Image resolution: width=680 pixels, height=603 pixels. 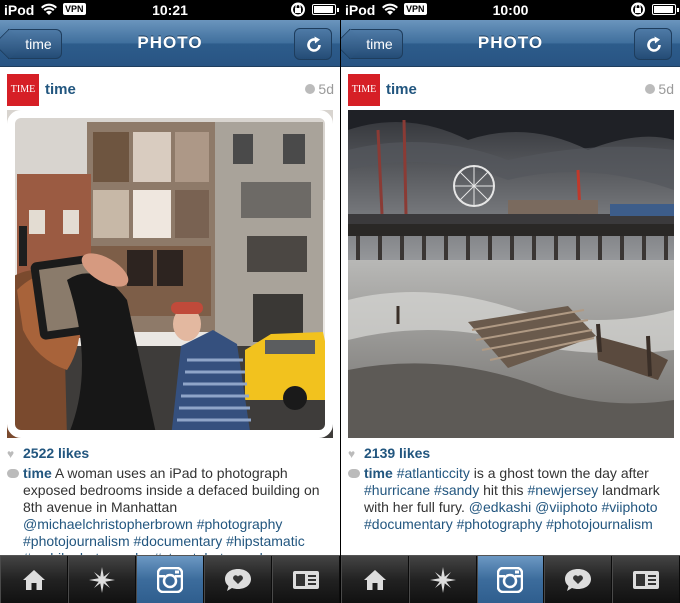 I want to click on caption-part: #hurricane, so click(x=397, y=490).